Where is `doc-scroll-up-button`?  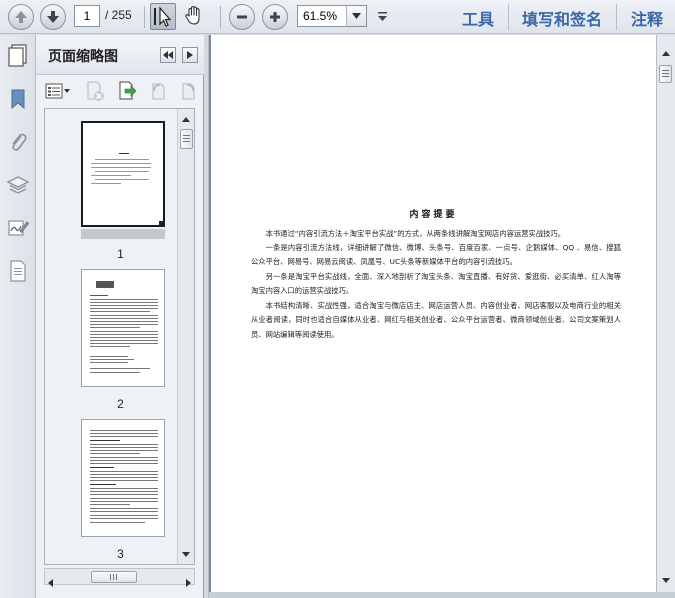 doc-scroll-up-button is located at coordinates (666, 53).